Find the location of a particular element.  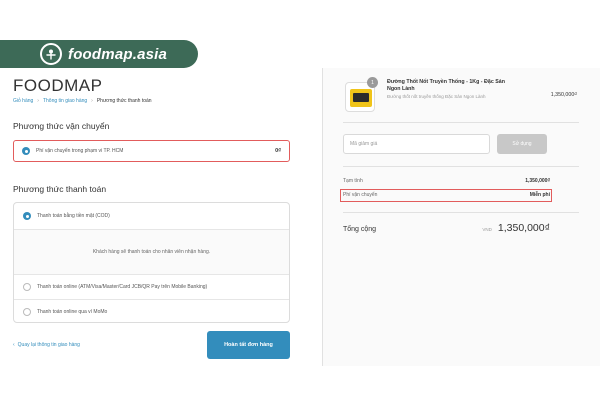

shipping-option-price: 0₫ is located at coordinates (278, 151).